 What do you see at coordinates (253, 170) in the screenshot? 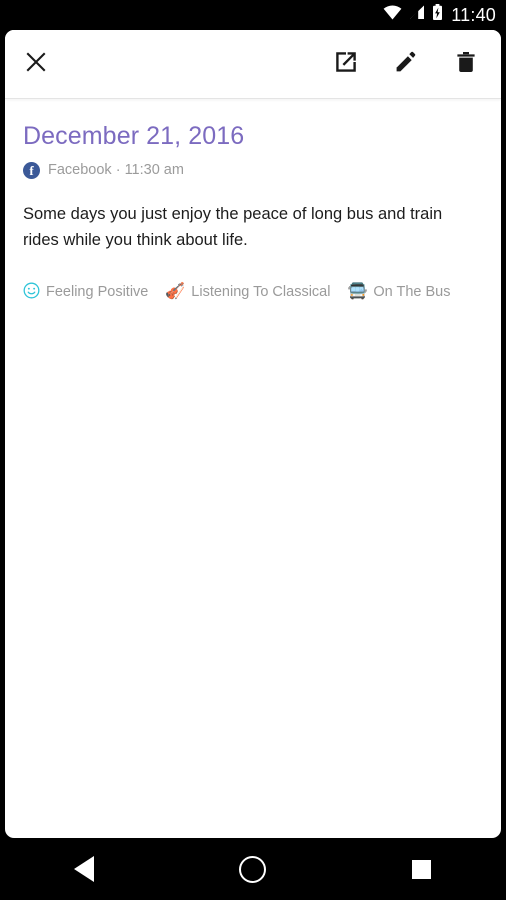
I see `entry-meta-row: f Facebook · 11:30 am` at bounding box center [253, 170].